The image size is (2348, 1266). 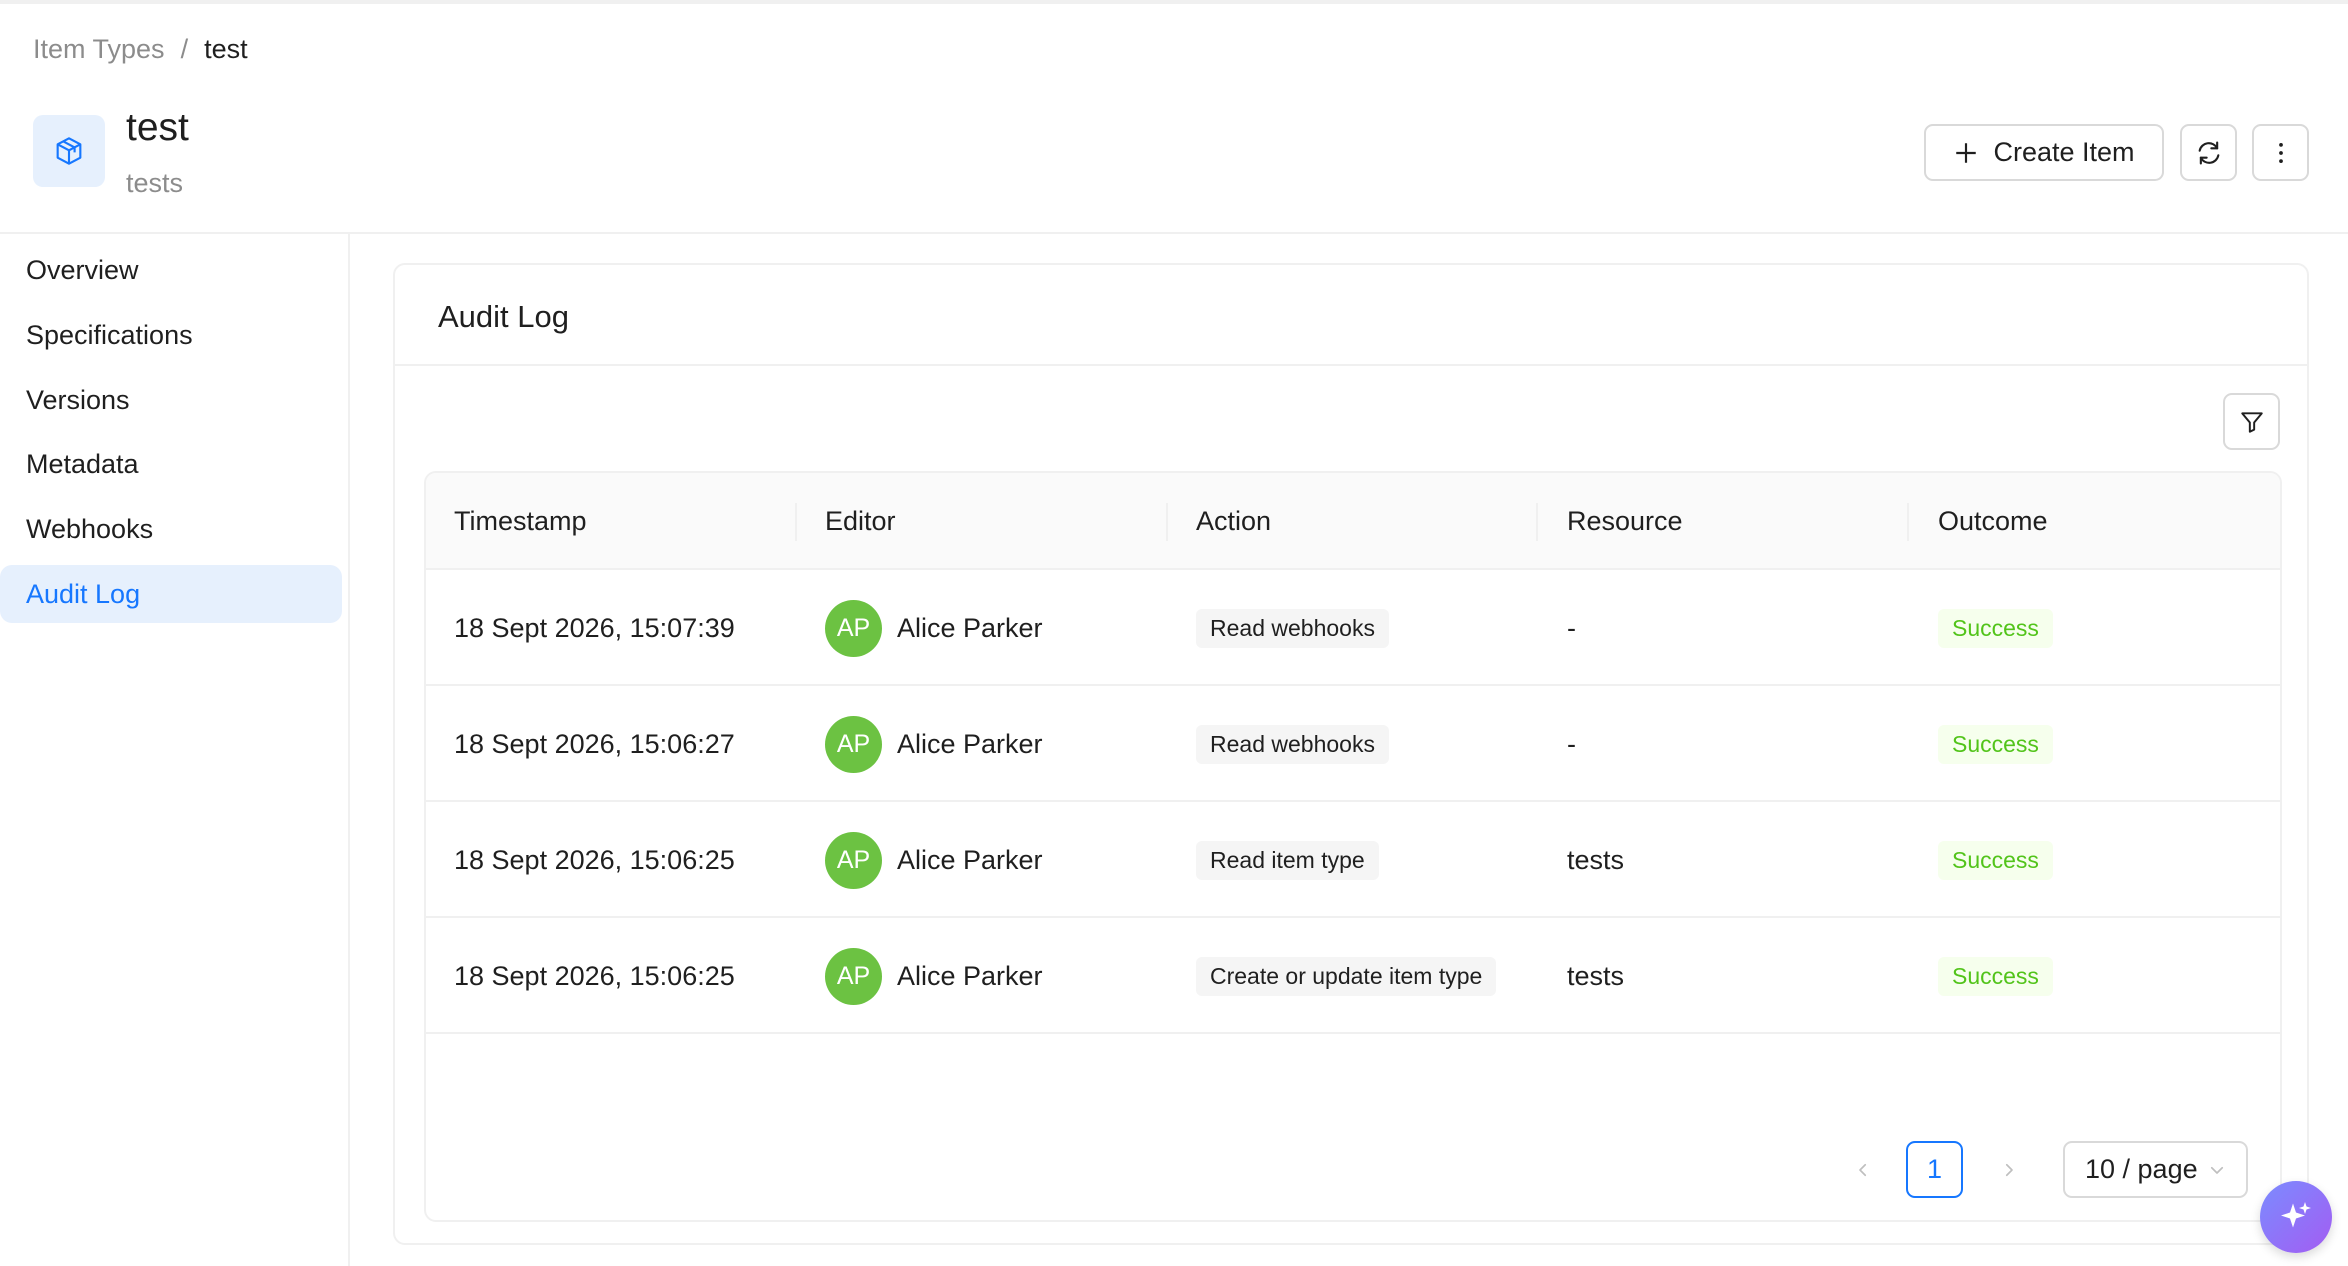 What do you see at coordinates (171, 594) in the screenshot?
I see `sidebar-item-audit-log: Audit Log` at bounding box center [171, 594].